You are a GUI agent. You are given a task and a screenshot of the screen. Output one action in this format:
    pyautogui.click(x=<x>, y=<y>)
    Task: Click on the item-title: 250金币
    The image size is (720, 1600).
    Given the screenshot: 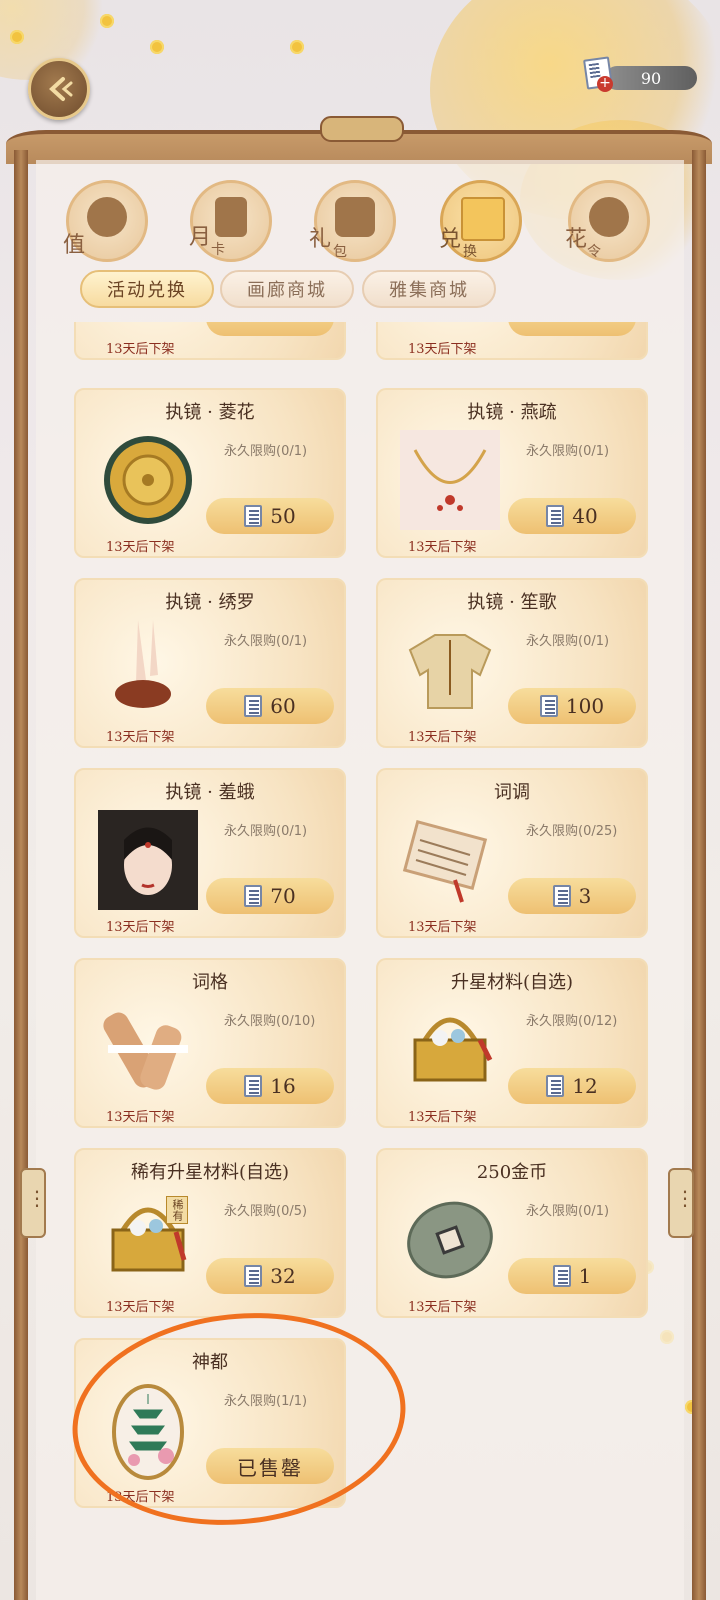 What is the action you would take?
    pyautogui.click(x=512, y=1172)
    